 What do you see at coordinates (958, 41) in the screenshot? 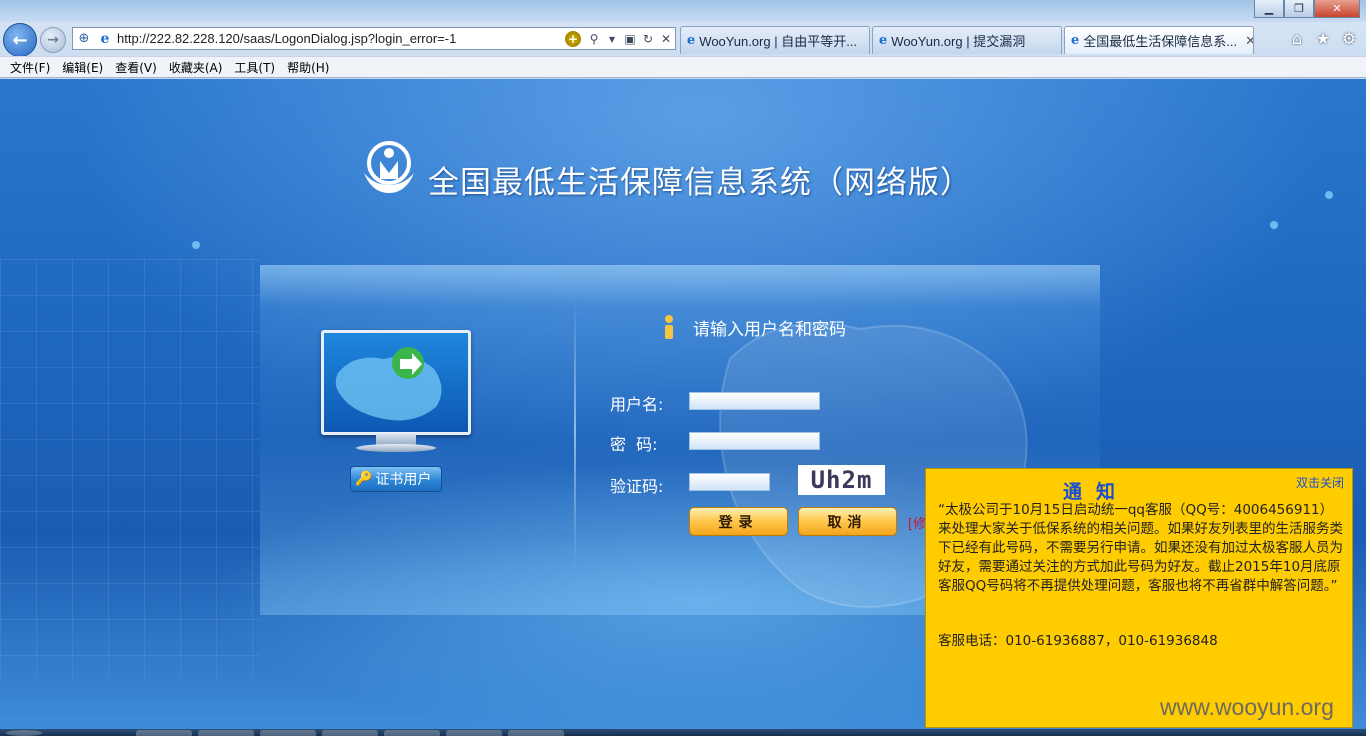
I see `tab-label: WooYun.org | 提交漏洞` at bounding box center [958, 41].